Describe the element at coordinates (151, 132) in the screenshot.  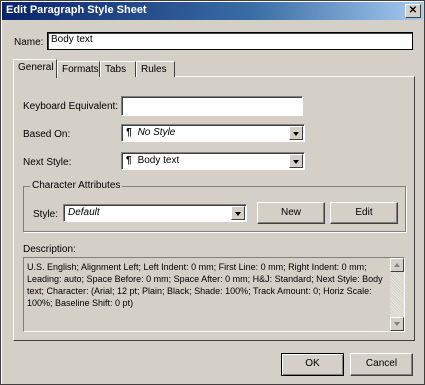
I see `based-on-value: ¶ No Style` at that location.